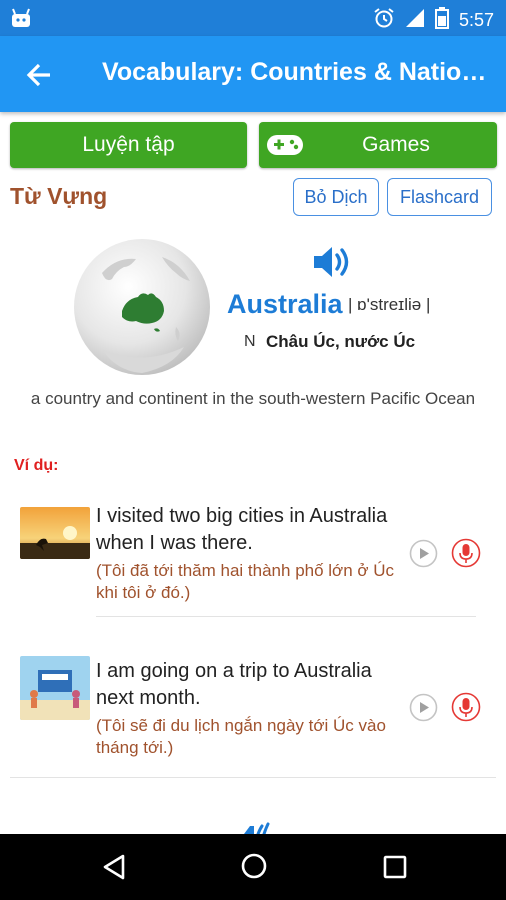 This screenshot has width=506, height=900. Describe the element at coordinates (142, 307) in the screenshot. I see `globe-image` at that location.